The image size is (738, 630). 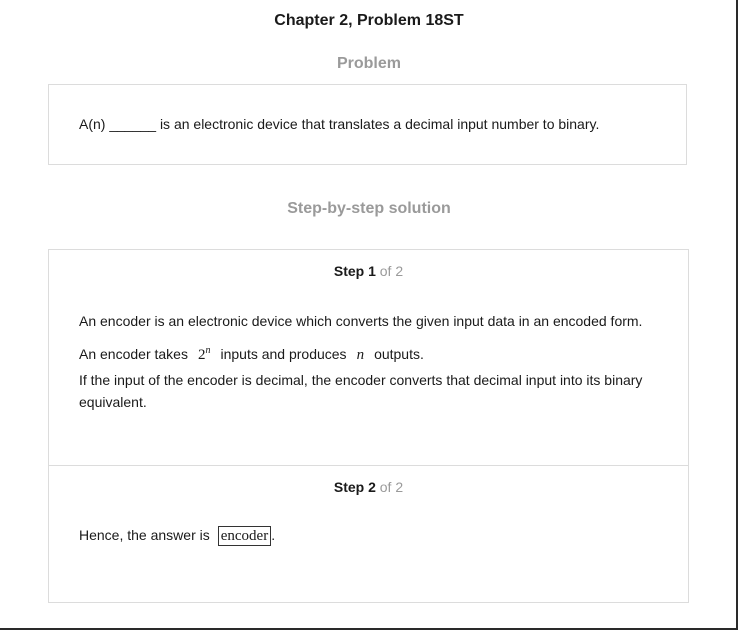 What do you see at coordinates (204, 354) in the screenshot?
I see `math-power-of-two: 2n` at bounding box center [204, 354].